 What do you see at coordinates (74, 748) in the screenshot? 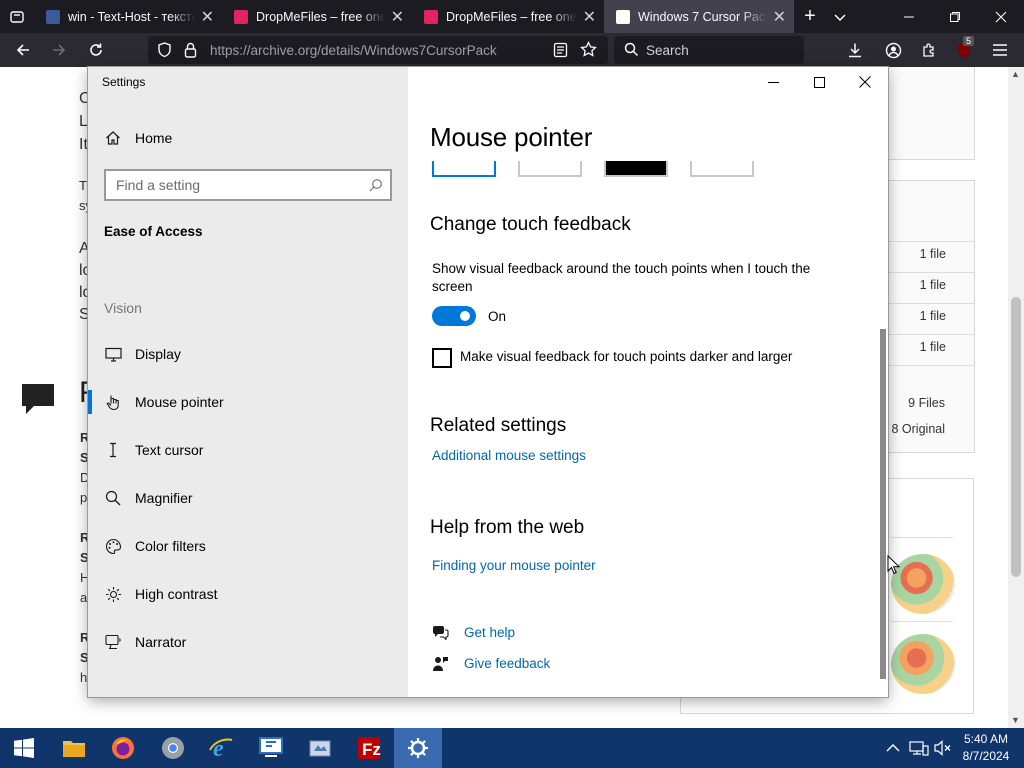
I see `file-explorer-icon` at bounding box center [74, 748].